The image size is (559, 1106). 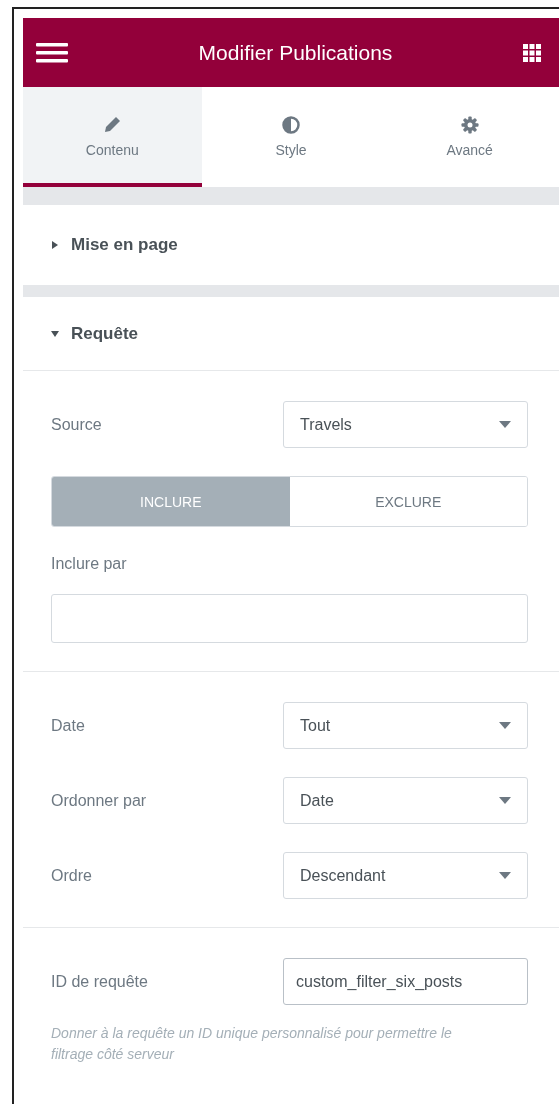 What do you see at coordinates (68, 725) in the screenshot?
I see `field-label: Date` at bounding box center [68, 725].